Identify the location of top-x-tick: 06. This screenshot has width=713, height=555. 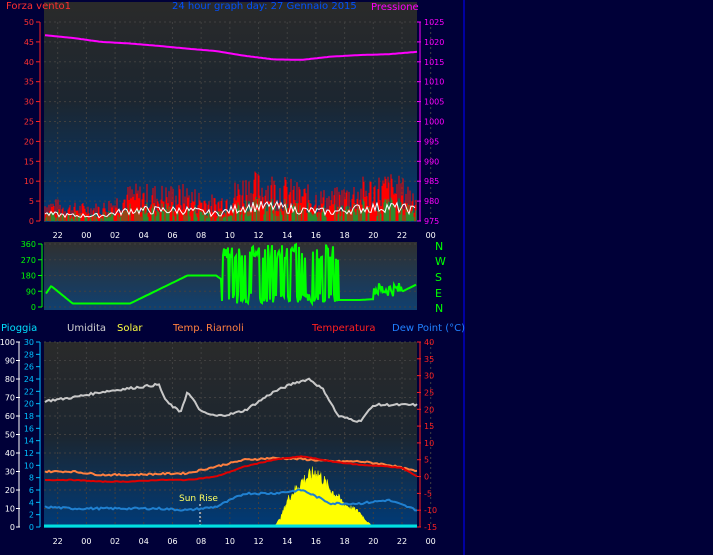
(172, 235).